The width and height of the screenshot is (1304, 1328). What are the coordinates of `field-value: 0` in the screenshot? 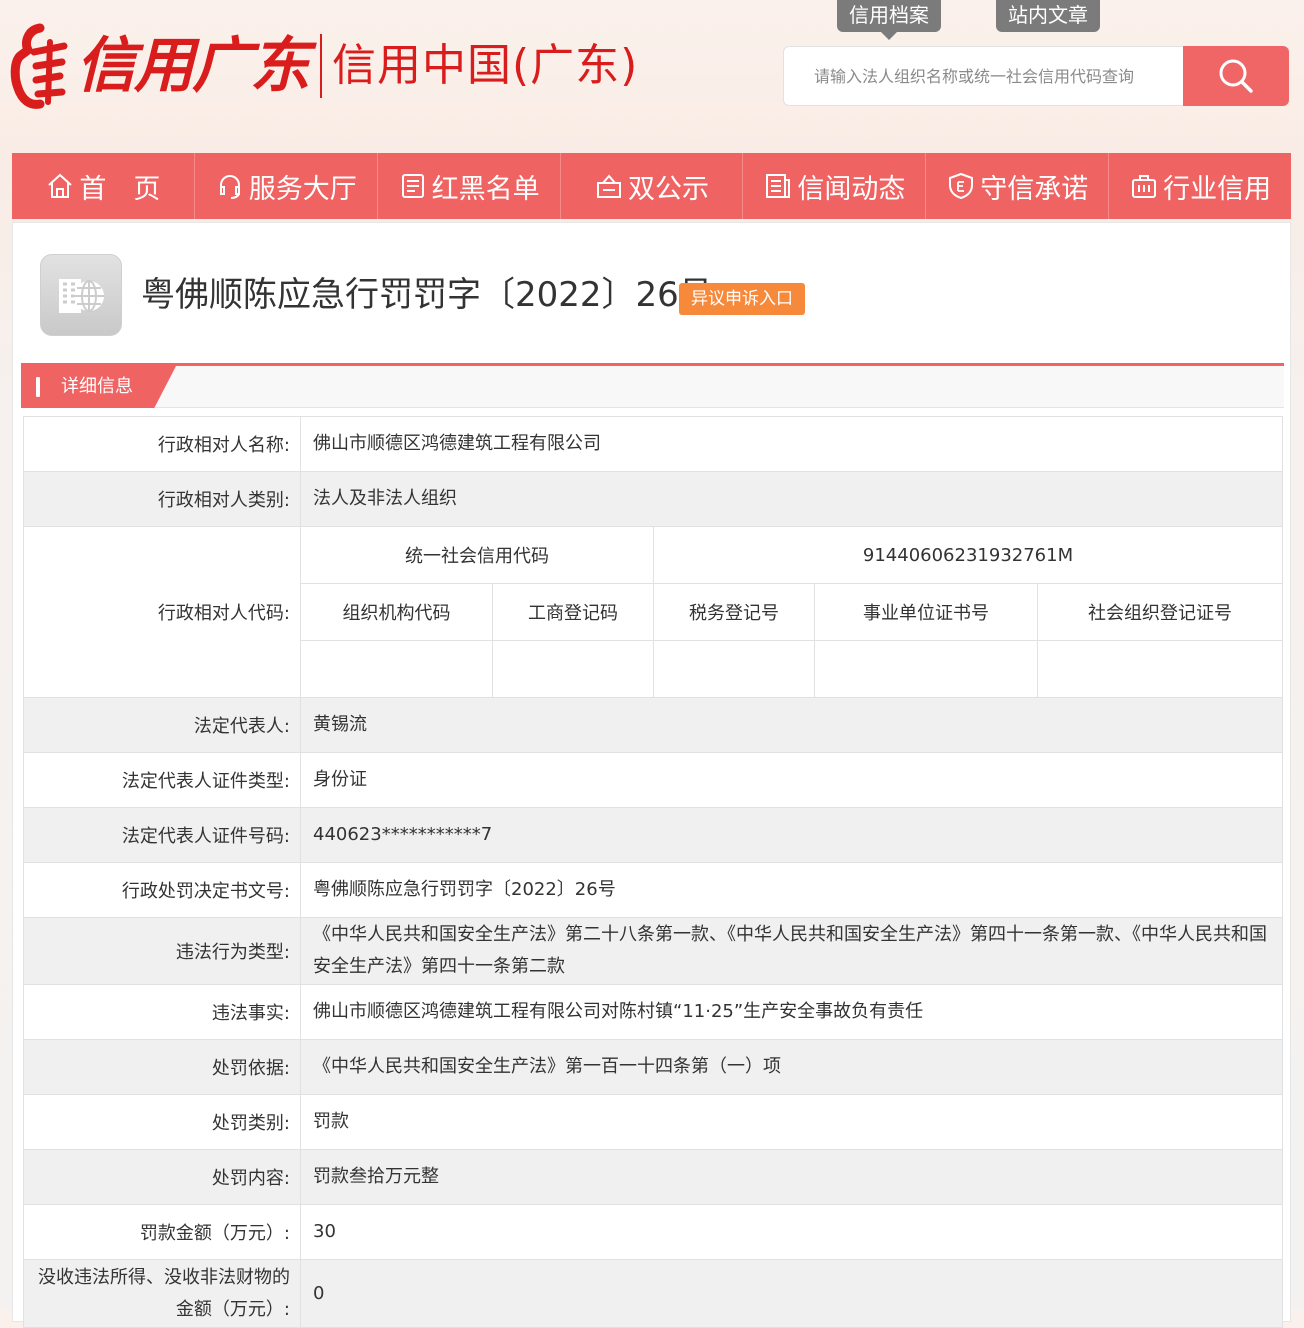 It's located at (791, 1293).